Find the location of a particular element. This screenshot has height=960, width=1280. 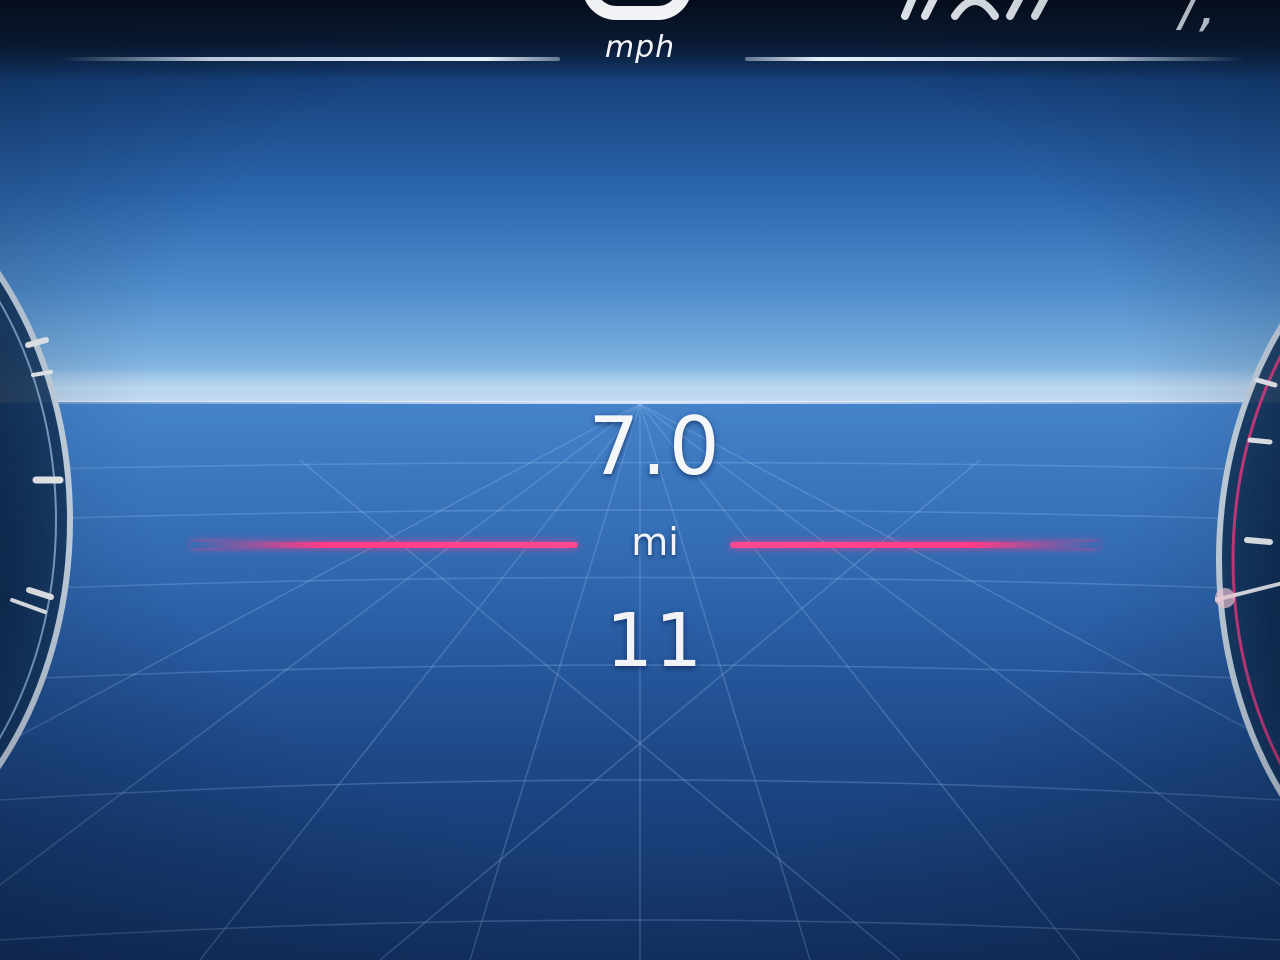

driving-assist-icon is located at coordinates (975, 10).